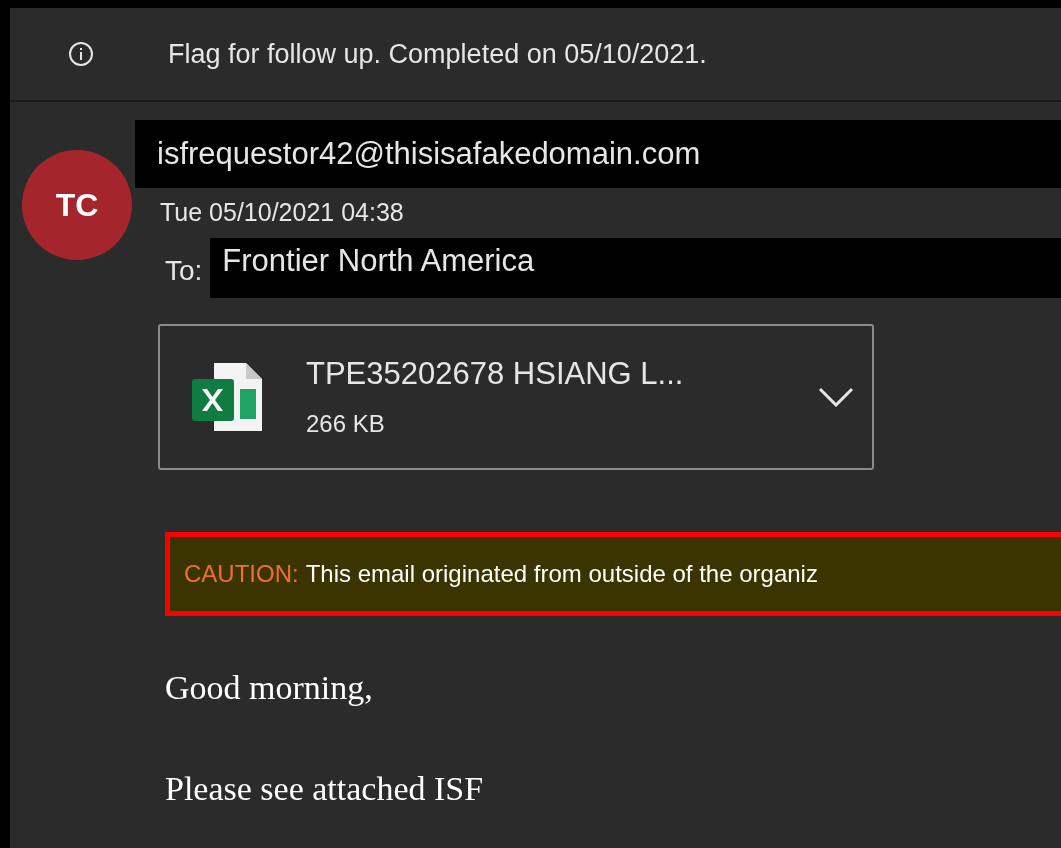 The height and width of the screenshot is (848, 1061). What do you see at coordinates (77, 205) in the screenshot?
I see `avatar: TC` at bounding box center [77, 205].